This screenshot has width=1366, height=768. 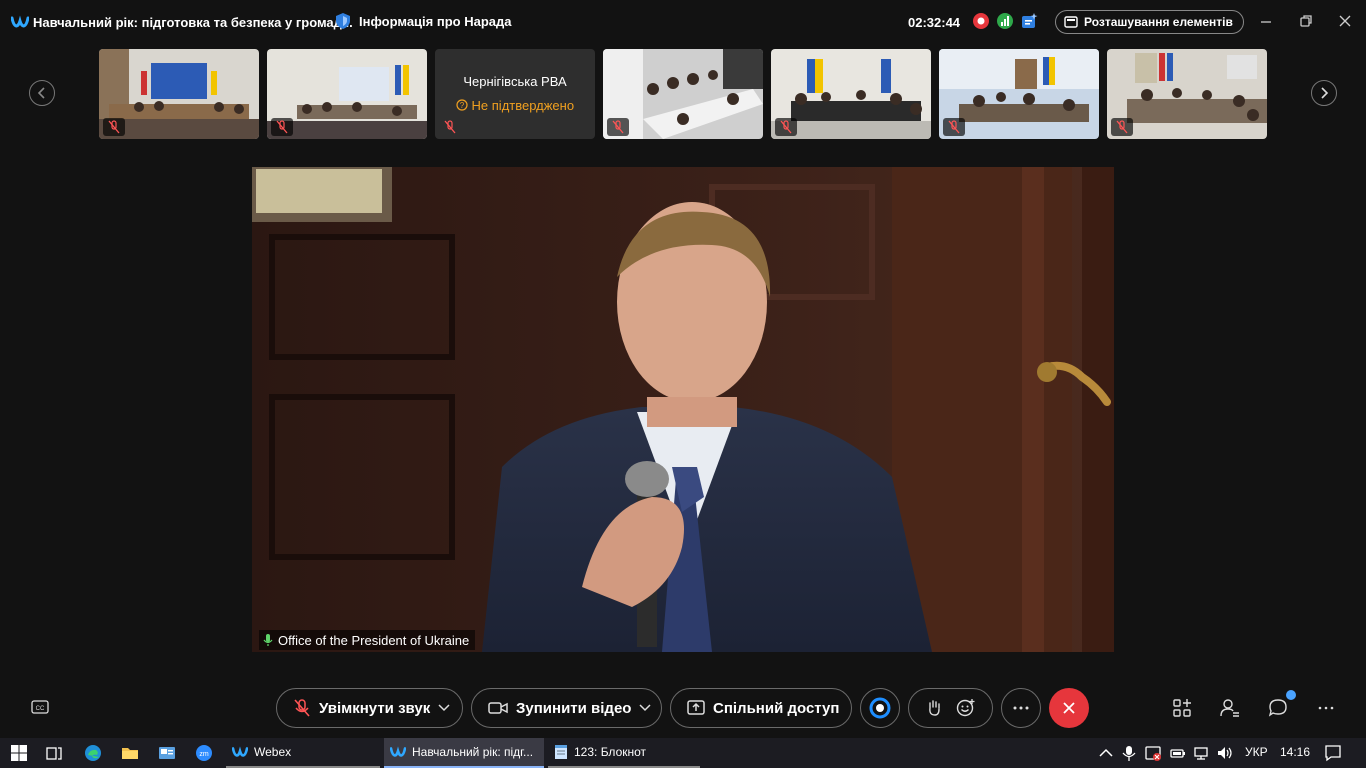 What do you see at coordinates (374, 640) in the screenshot?
I see `speaker-name: Office of the President of Ukraine` at bounding box center [374, 640].